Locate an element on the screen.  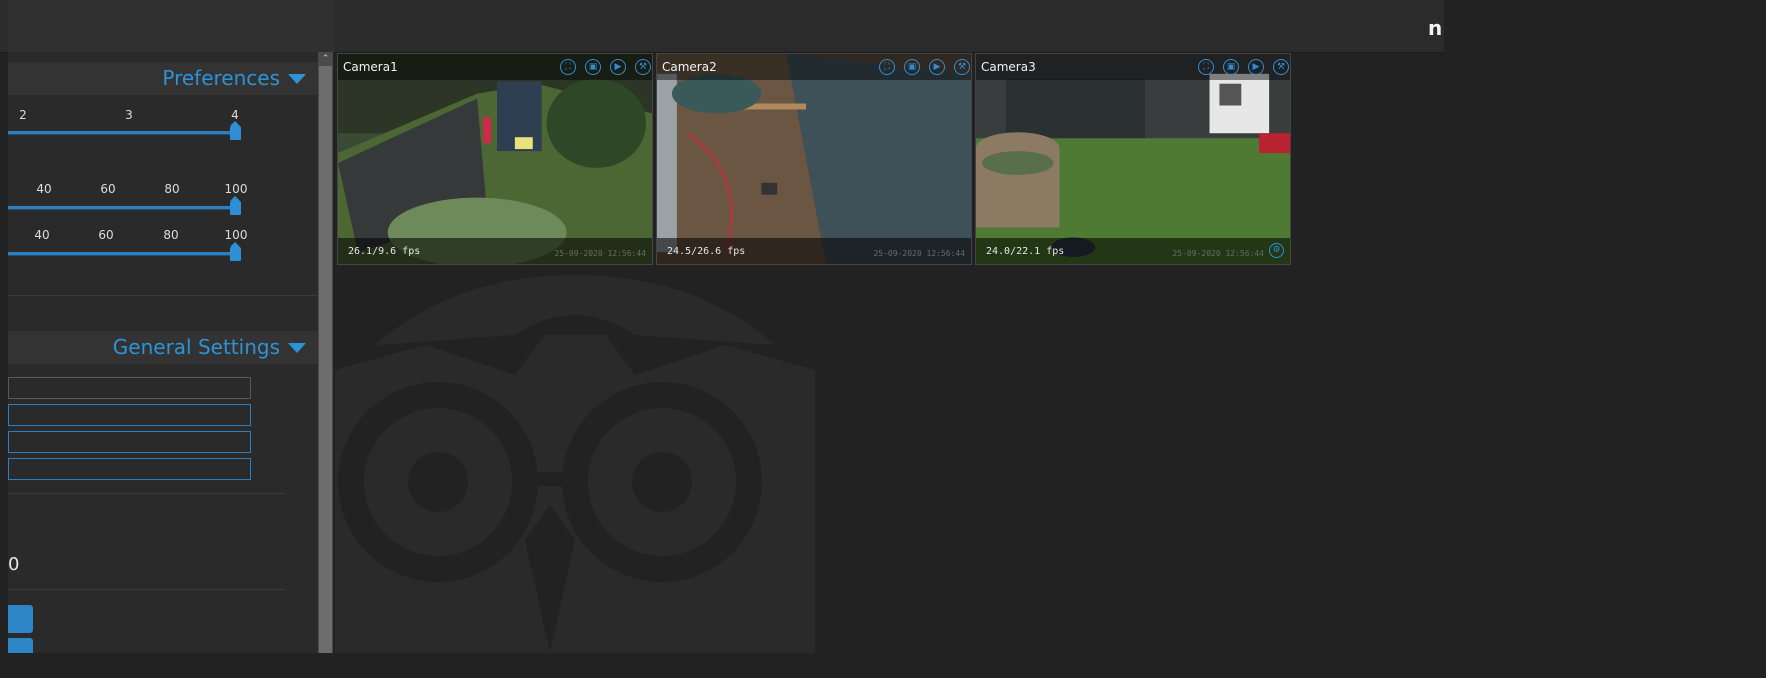
slider-tick: 3 is located at coordinates (129, 115).